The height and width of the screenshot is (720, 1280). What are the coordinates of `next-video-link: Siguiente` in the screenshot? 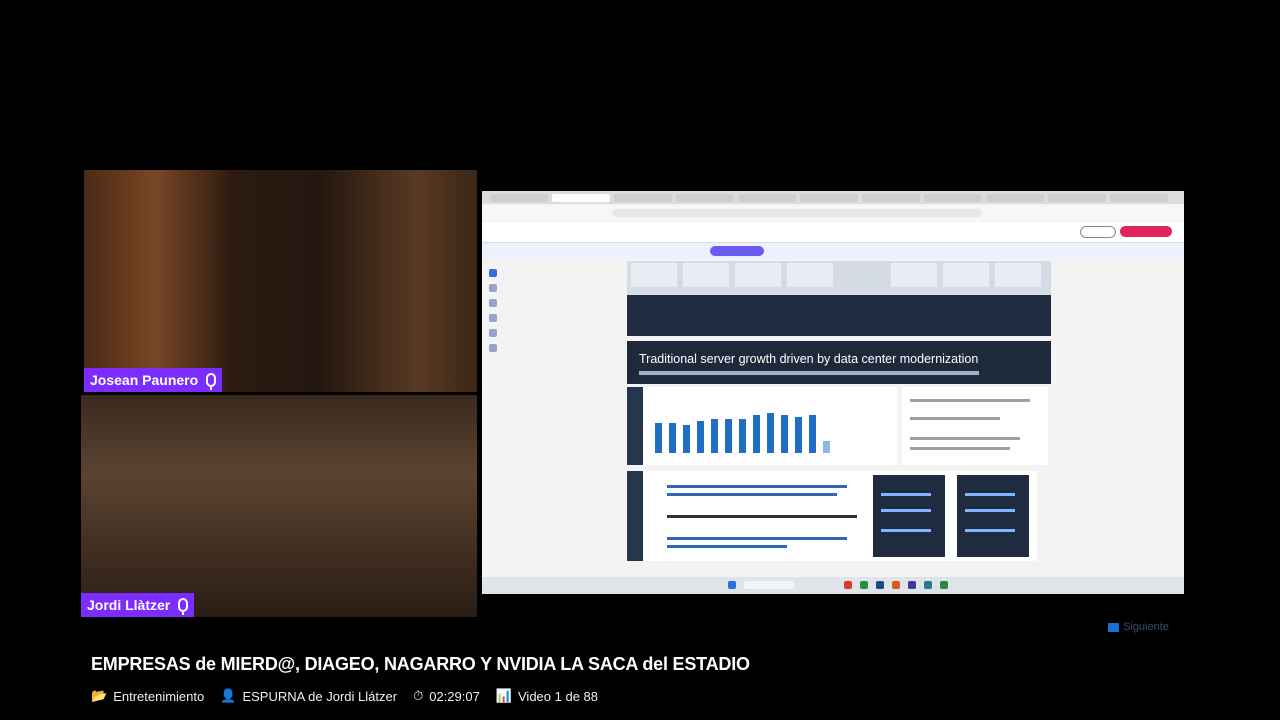 It's located at (1138, 627).